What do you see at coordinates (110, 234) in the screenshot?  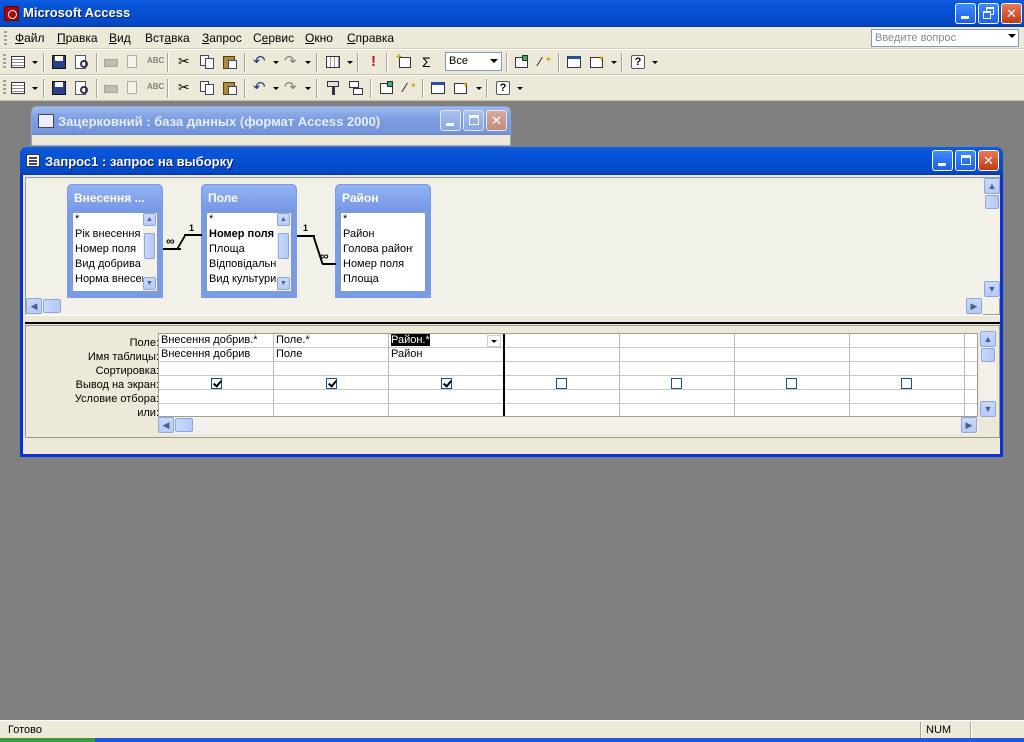 I see `field-item: Рік внесення` at bounding box center [110, 234].